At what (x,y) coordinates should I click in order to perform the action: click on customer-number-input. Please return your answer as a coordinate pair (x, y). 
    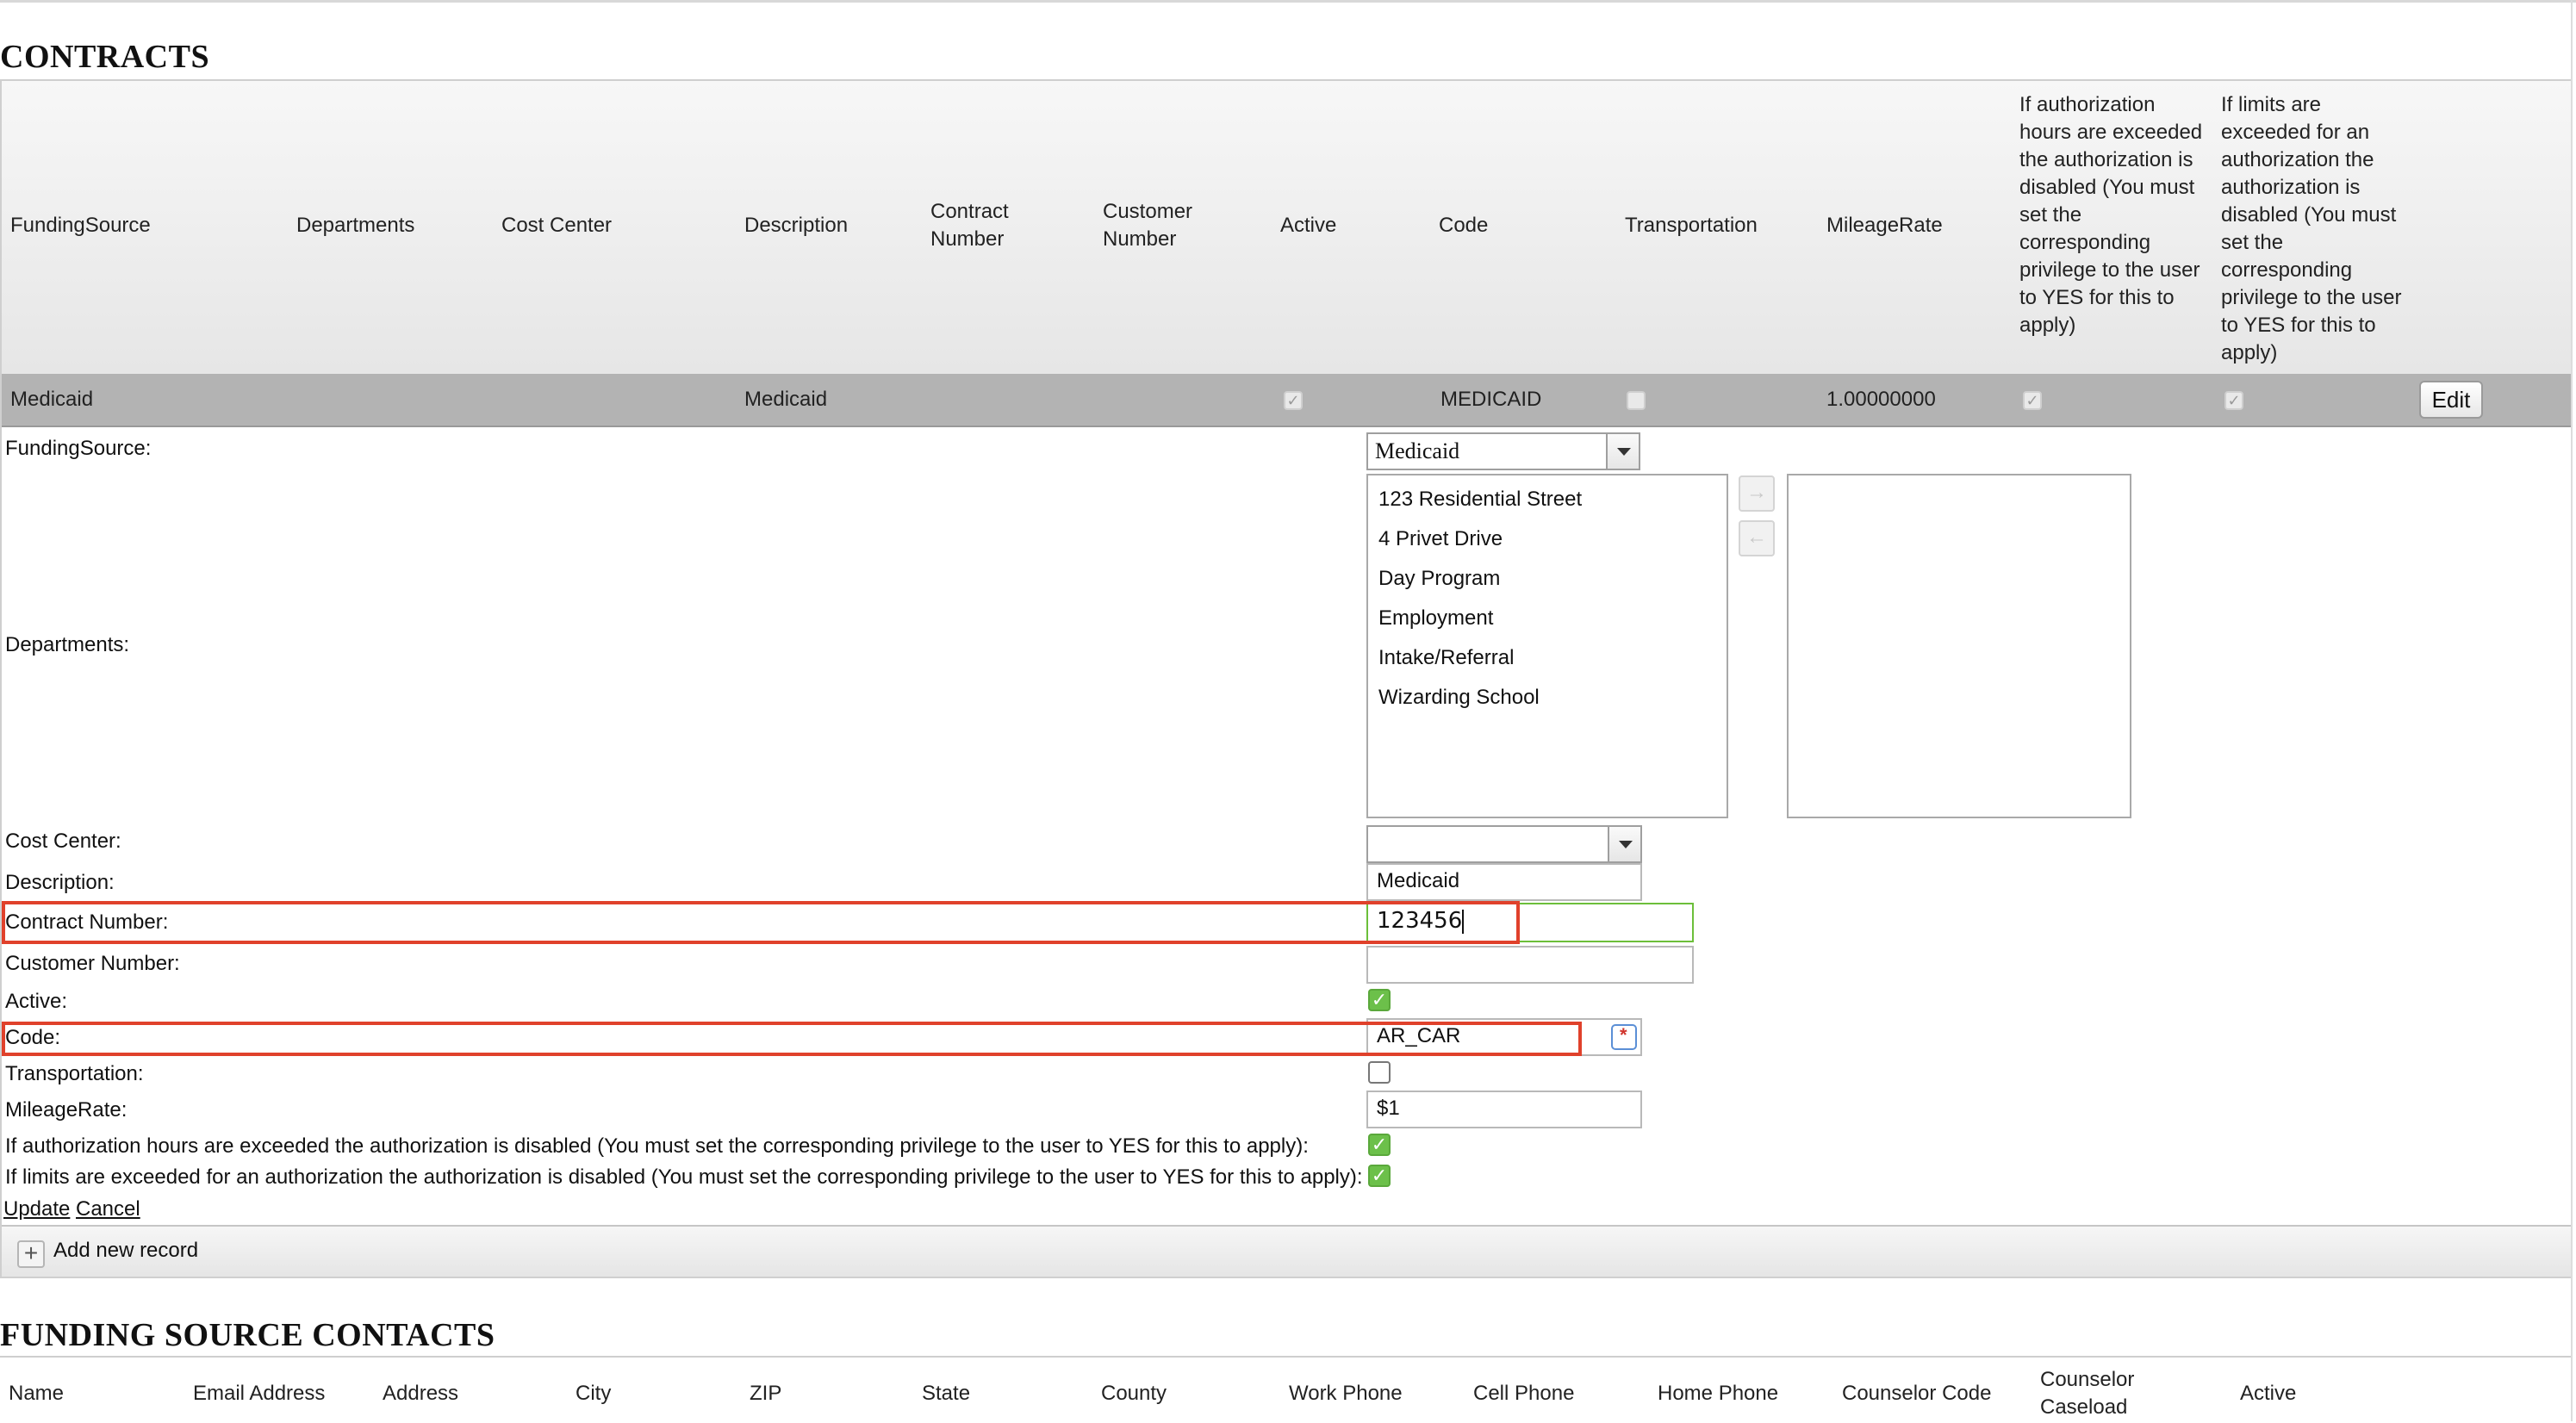
    Looking at the image, I should click on (1530, 965).